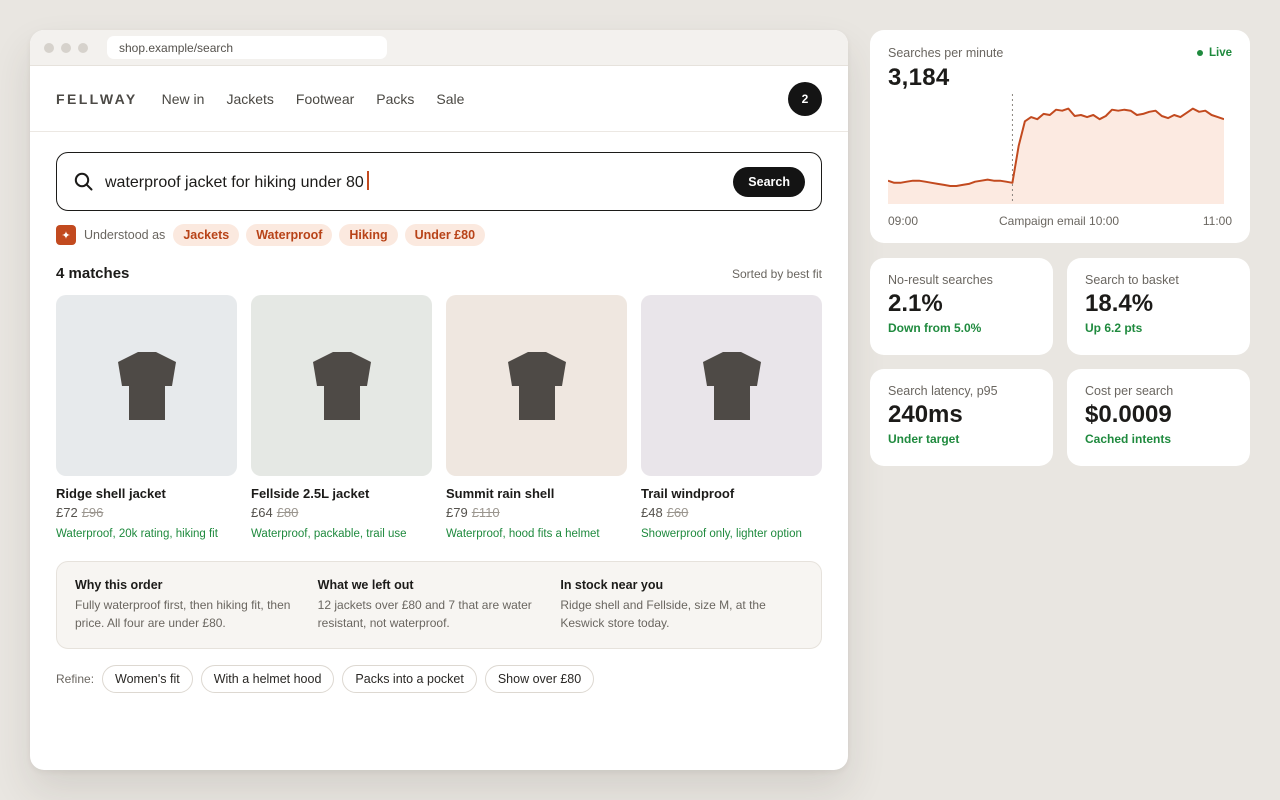 The height and width of the screenshot is (800, 1280). I want to click on address-bar: shop.example/search, so click(247, 47).